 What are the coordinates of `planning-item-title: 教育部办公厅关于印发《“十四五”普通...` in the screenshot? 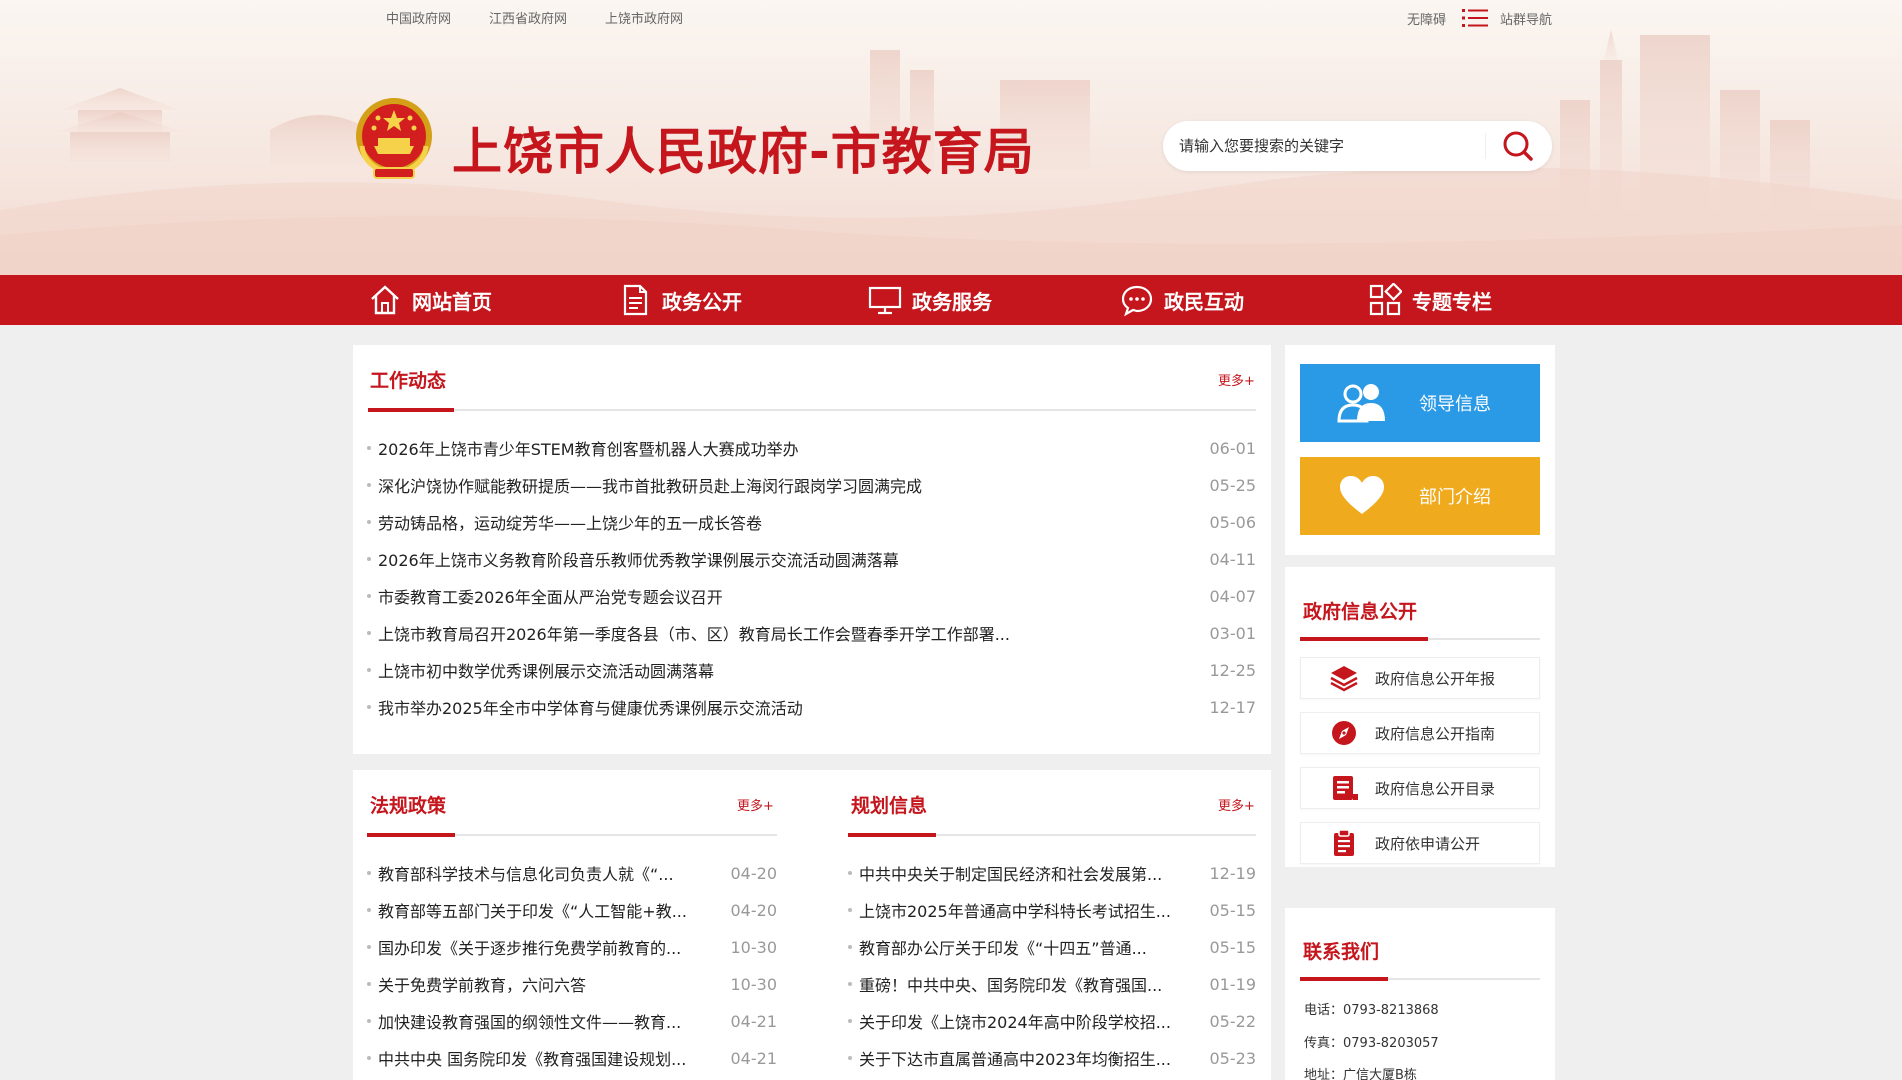 It's located at (1003, 948).